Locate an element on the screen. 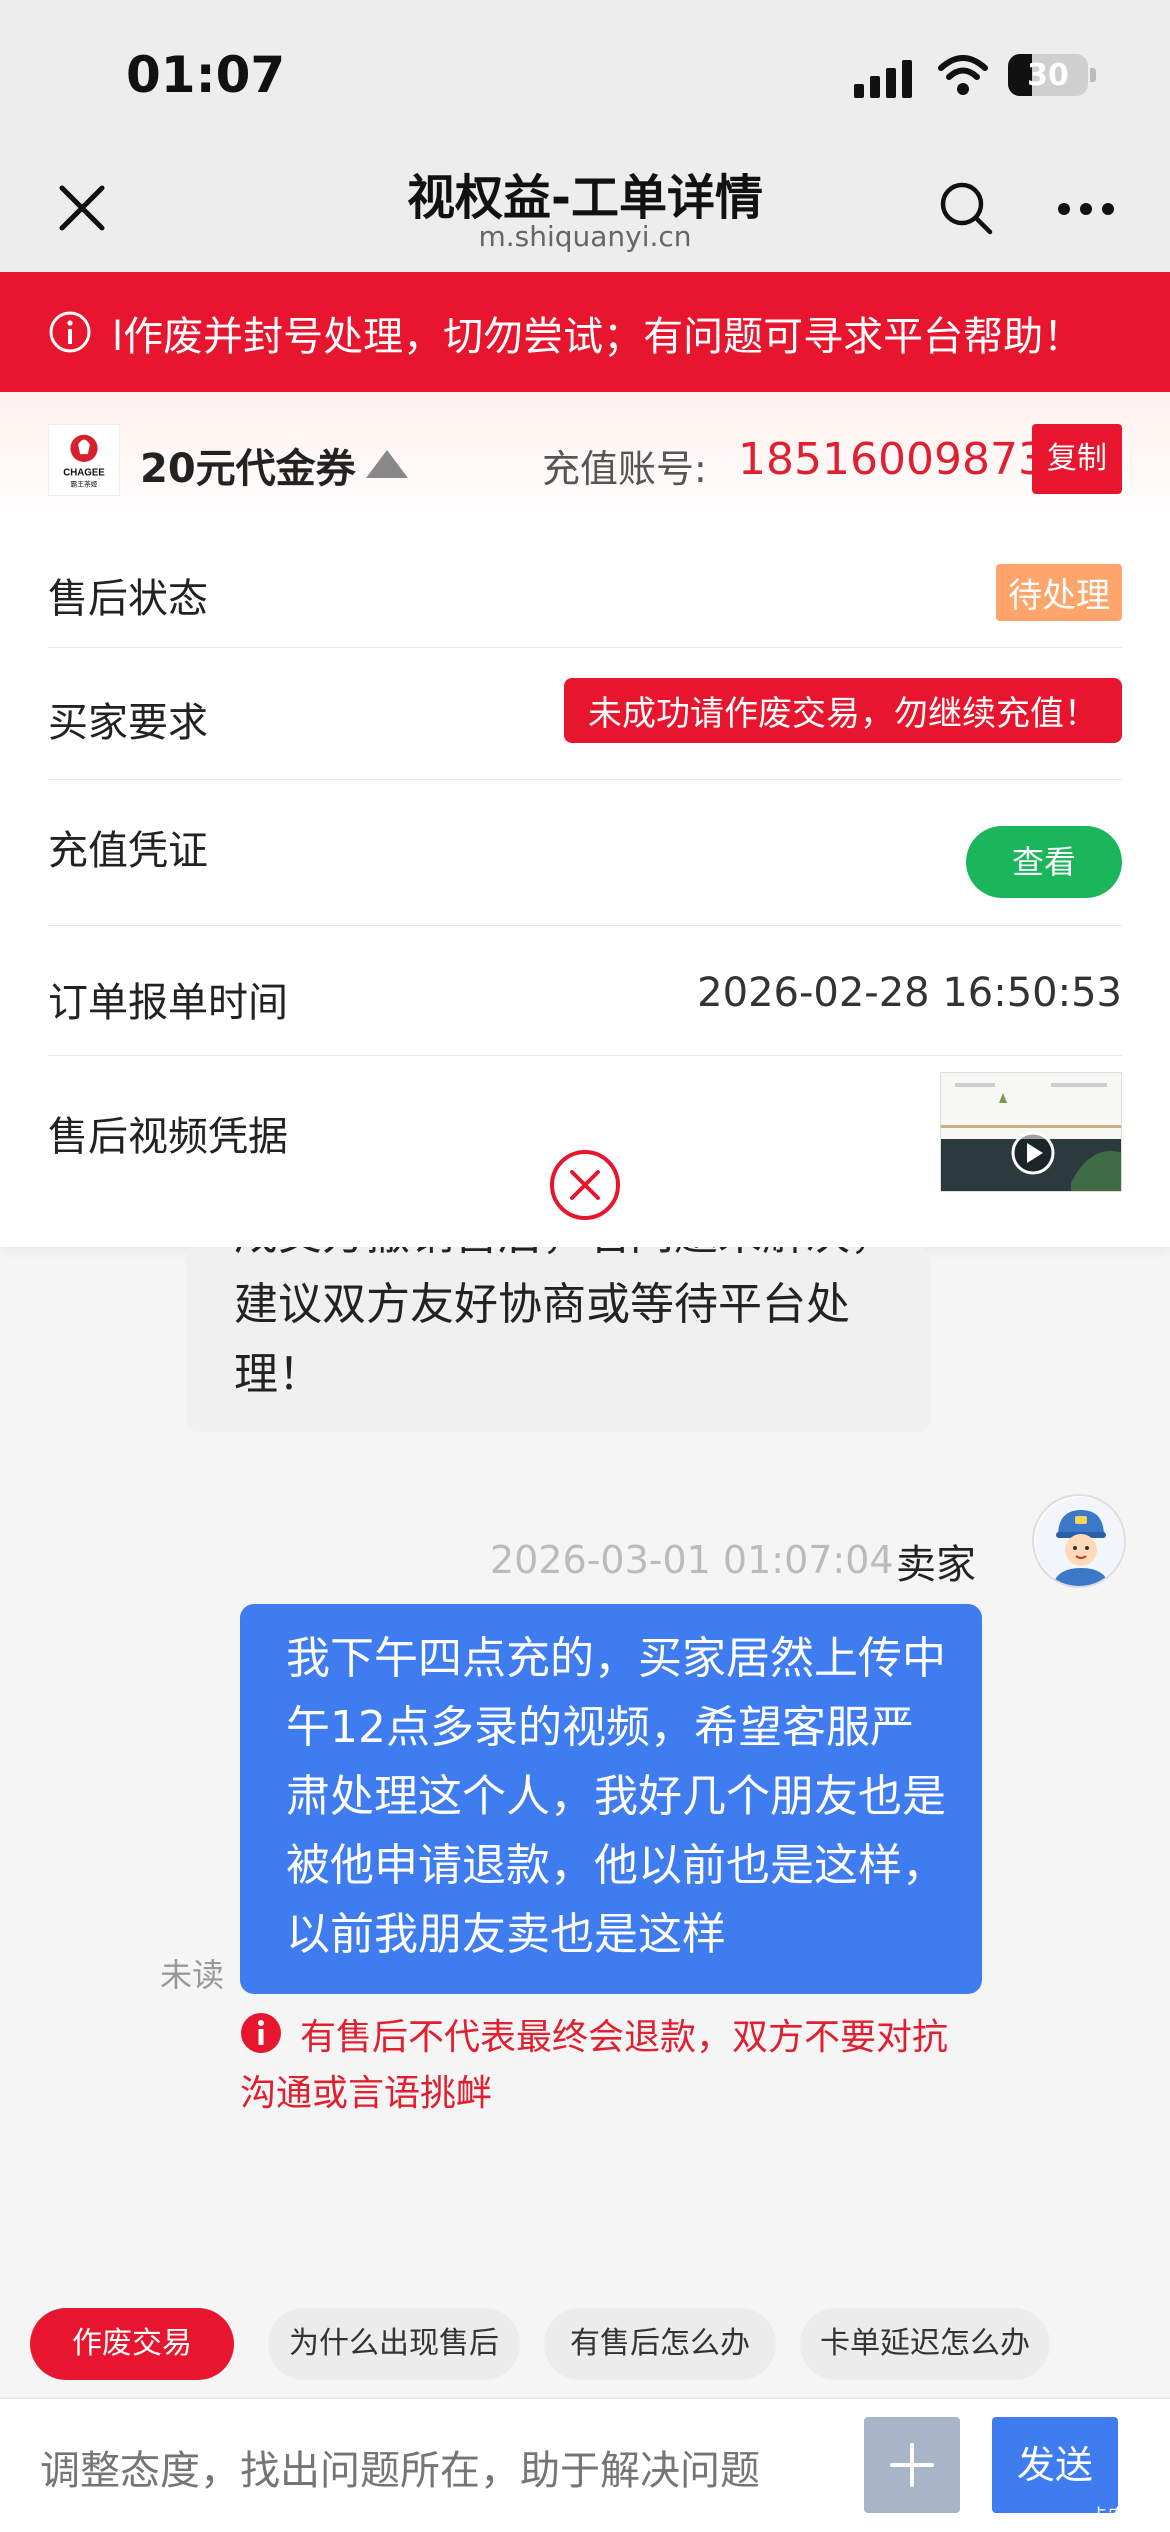  chagee-logo: CHAGEE 霸王茶姬 is located at coordinates (84, 460).